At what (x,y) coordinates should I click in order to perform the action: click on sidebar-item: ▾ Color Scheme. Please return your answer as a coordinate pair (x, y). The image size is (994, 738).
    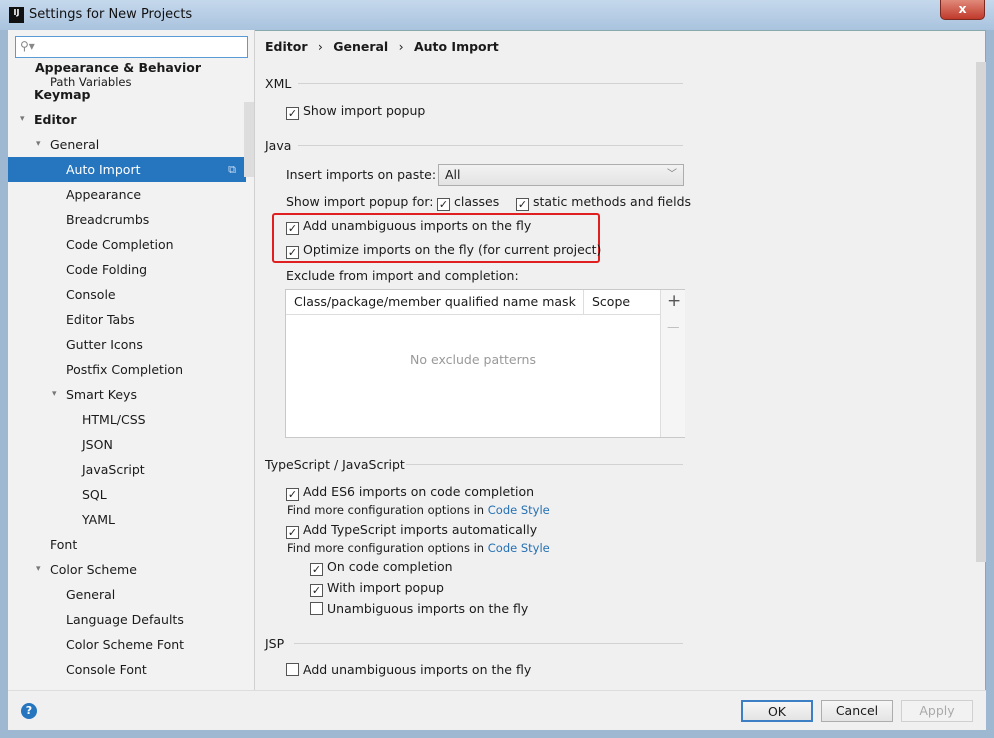
    Looking at the image, I should click on (131, 569).